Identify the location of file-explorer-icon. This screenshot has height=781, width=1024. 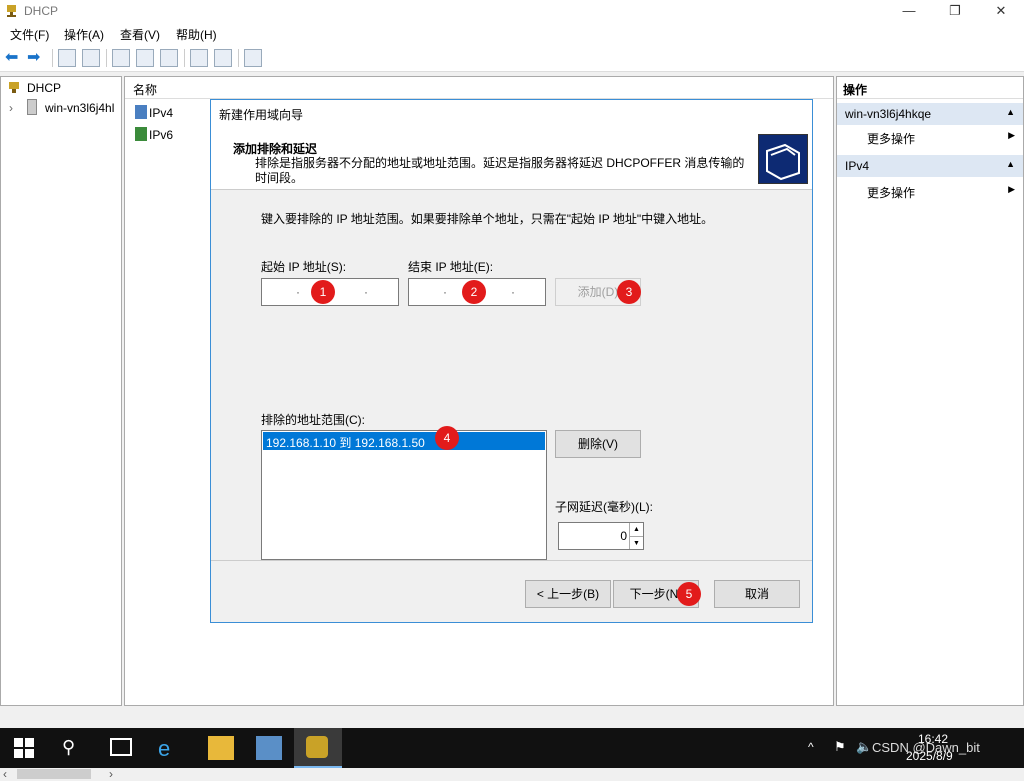
(221, 748).